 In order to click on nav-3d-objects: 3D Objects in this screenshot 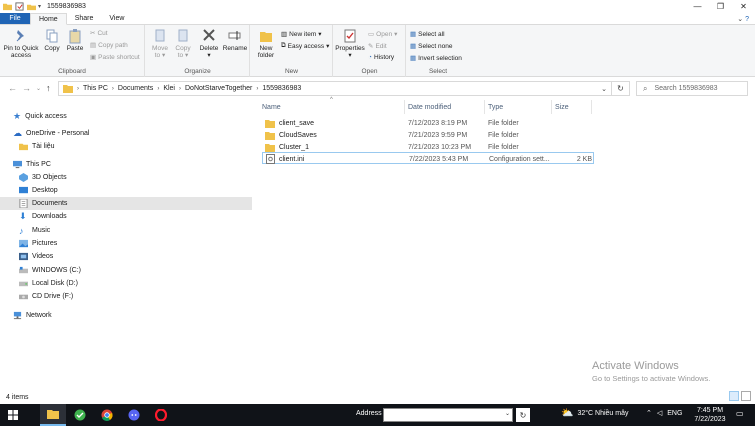, I will do `click(126, 177)`.